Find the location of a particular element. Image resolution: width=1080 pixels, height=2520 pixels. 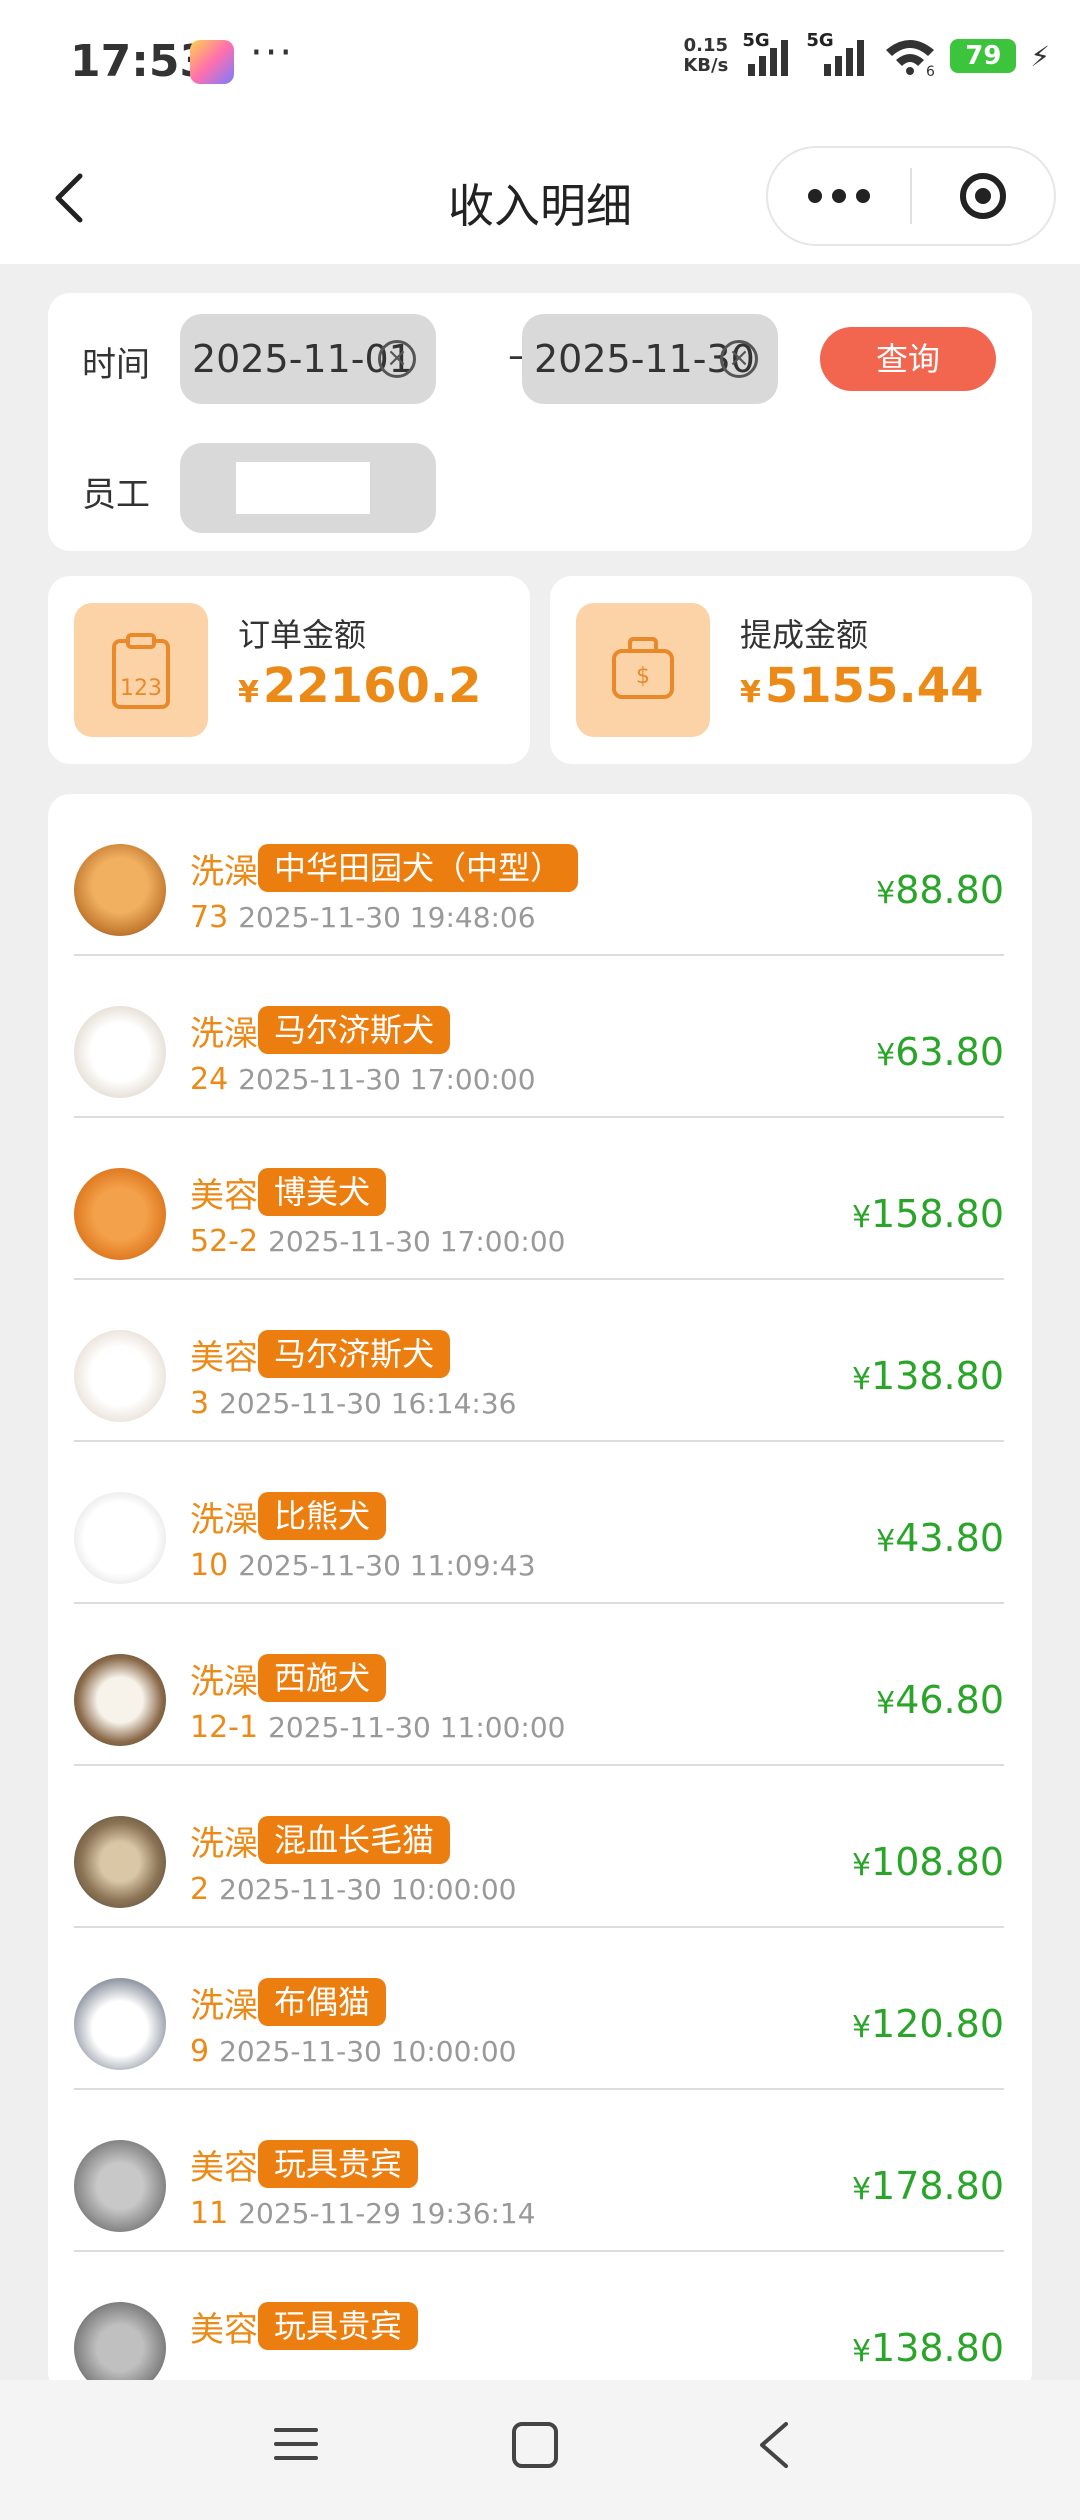

record-amount: ¥120.80 is located at coordinates (928, 2024).